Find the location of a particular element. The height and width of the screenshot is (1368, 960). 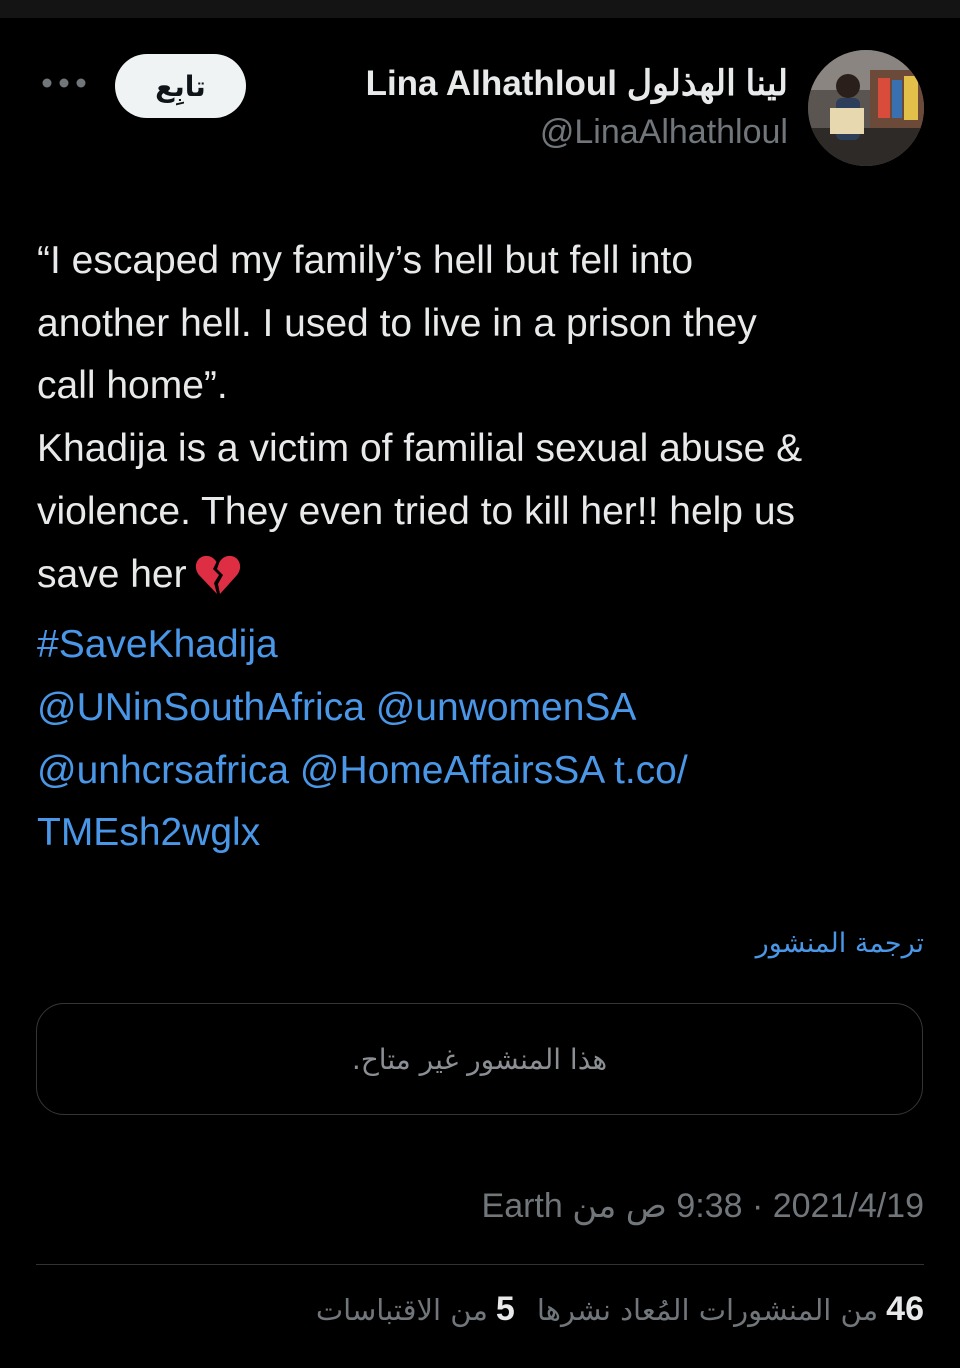

broken-heart-icon is located at coordinates (218, 583).